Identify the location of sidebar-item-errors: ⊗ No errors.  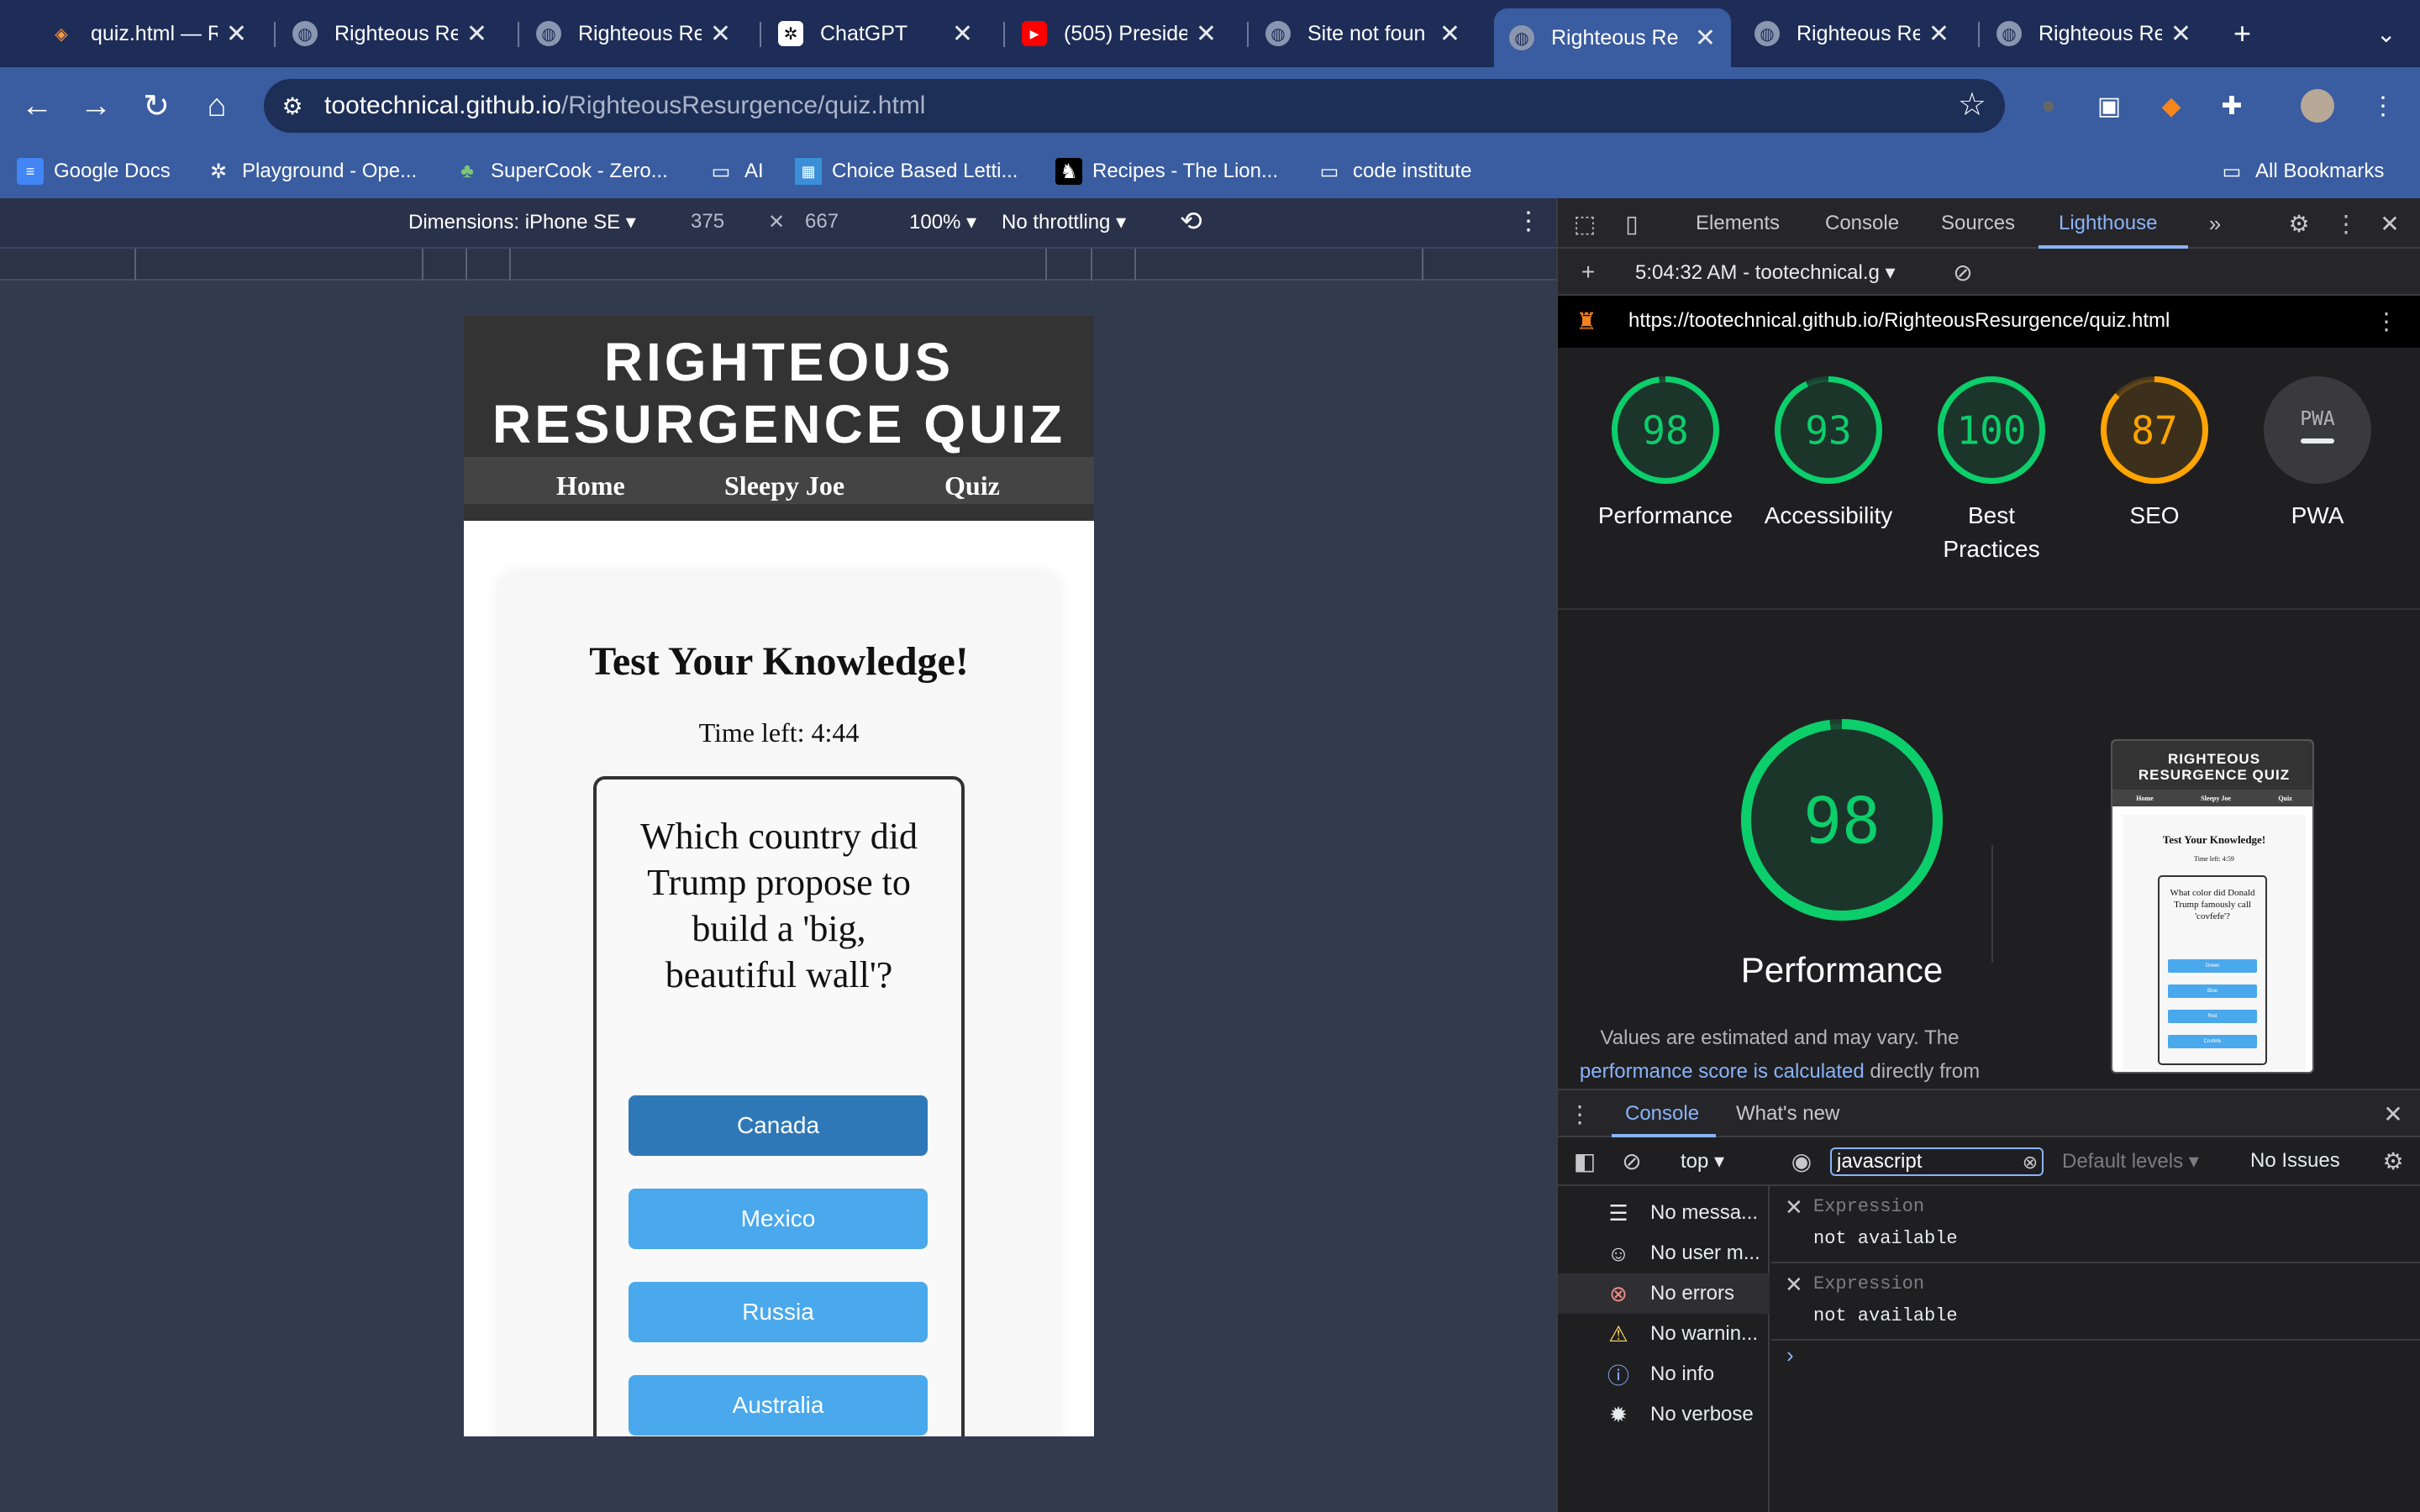
(1664, 1293).